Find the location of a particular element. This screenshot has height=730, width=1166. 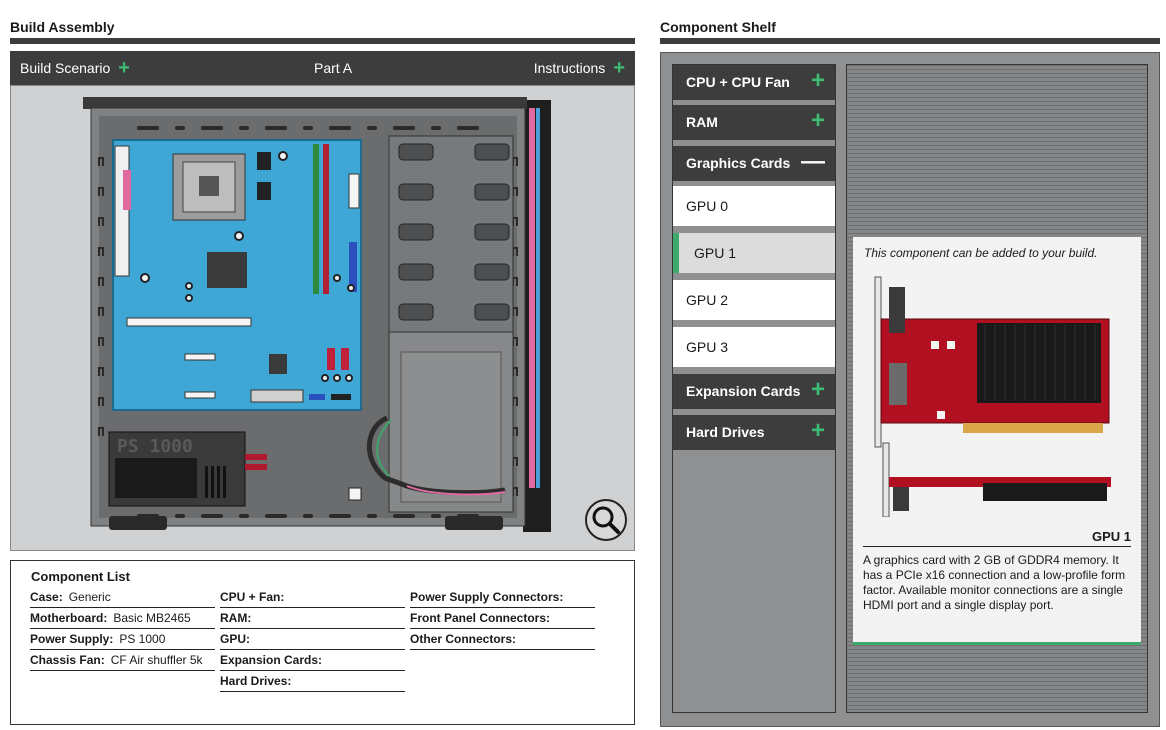

component-value: Basic MB2465 is located at coordinates (152, 618).